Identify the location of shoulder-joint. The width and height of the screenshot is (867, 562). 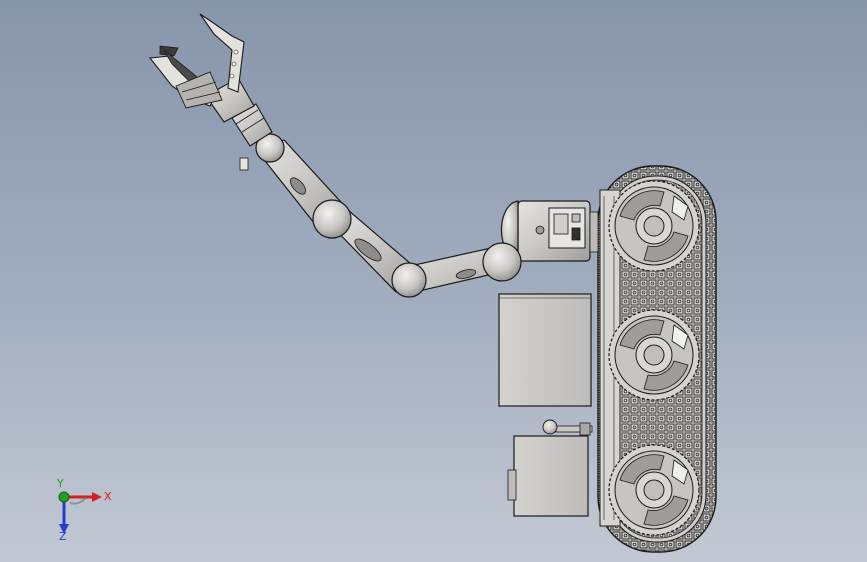
(502, 262).